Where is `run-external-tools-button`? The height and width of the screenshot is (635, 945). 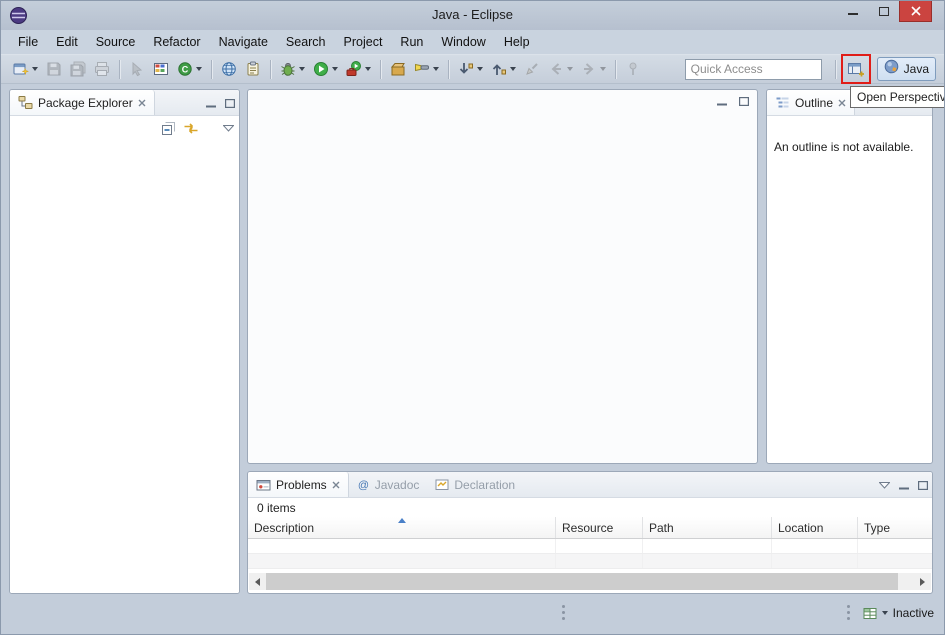
run-external-tools-button is located at coordinates (358, 69).